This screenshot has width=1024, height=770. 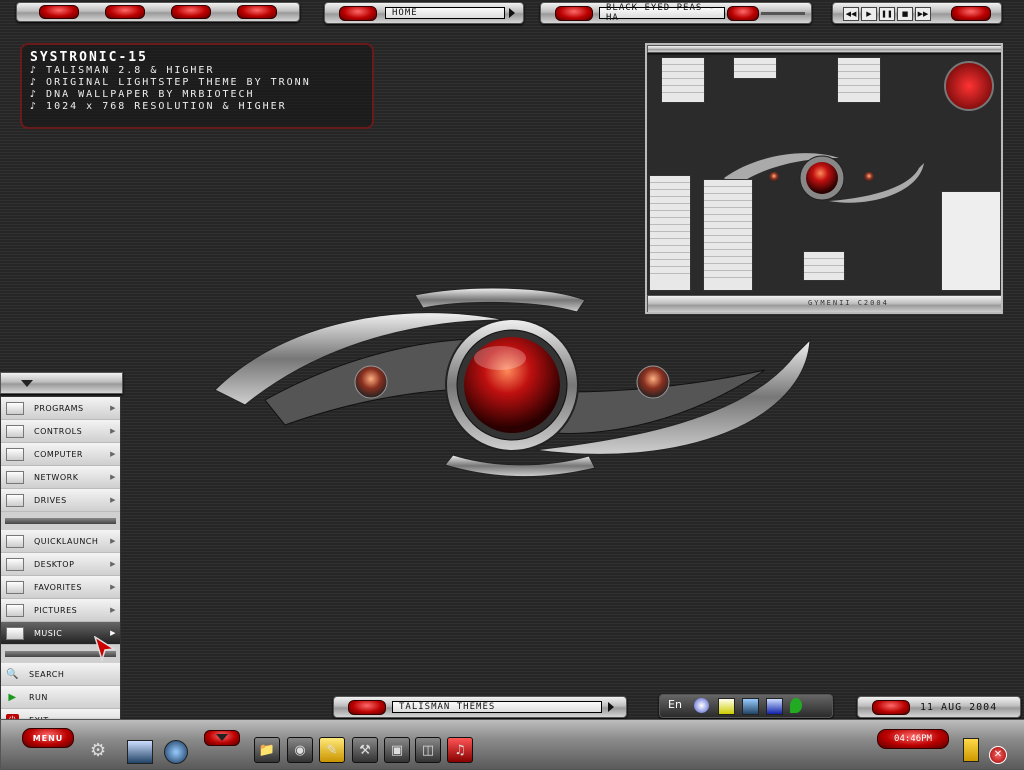 What do you see at coordinates (38, 697) in the screenshot?
I see `menu-item-label: RUN` at bounding box center [38, 697].